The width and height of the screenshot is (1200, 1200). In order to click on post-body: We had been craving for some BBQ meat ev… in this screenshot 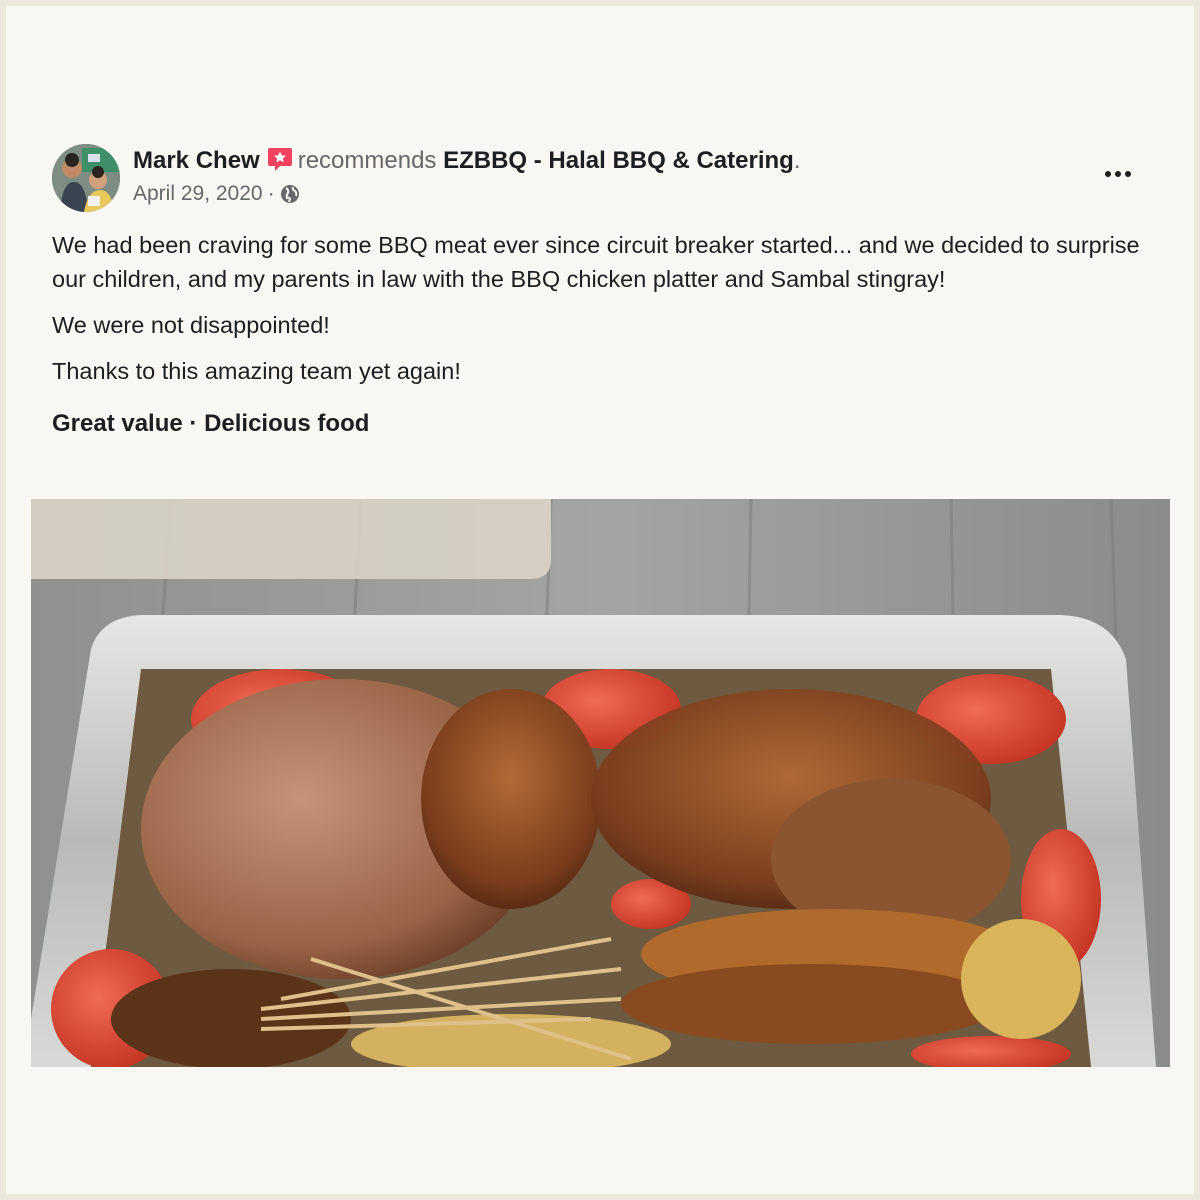, I will do `click(597, 308)`.